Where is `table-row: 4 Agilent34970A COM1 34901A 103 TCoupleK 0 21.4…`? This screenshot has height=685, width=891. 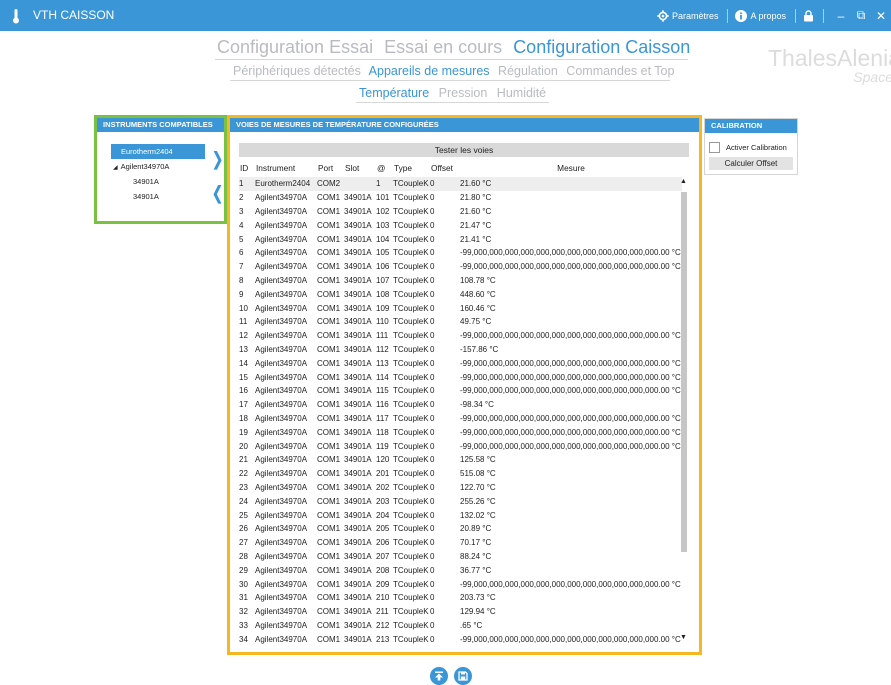
table-row: 4 Agilent34970A COM1 34901A 103 TCoupleK 0 21.4… is located at coordinates (460, 225).